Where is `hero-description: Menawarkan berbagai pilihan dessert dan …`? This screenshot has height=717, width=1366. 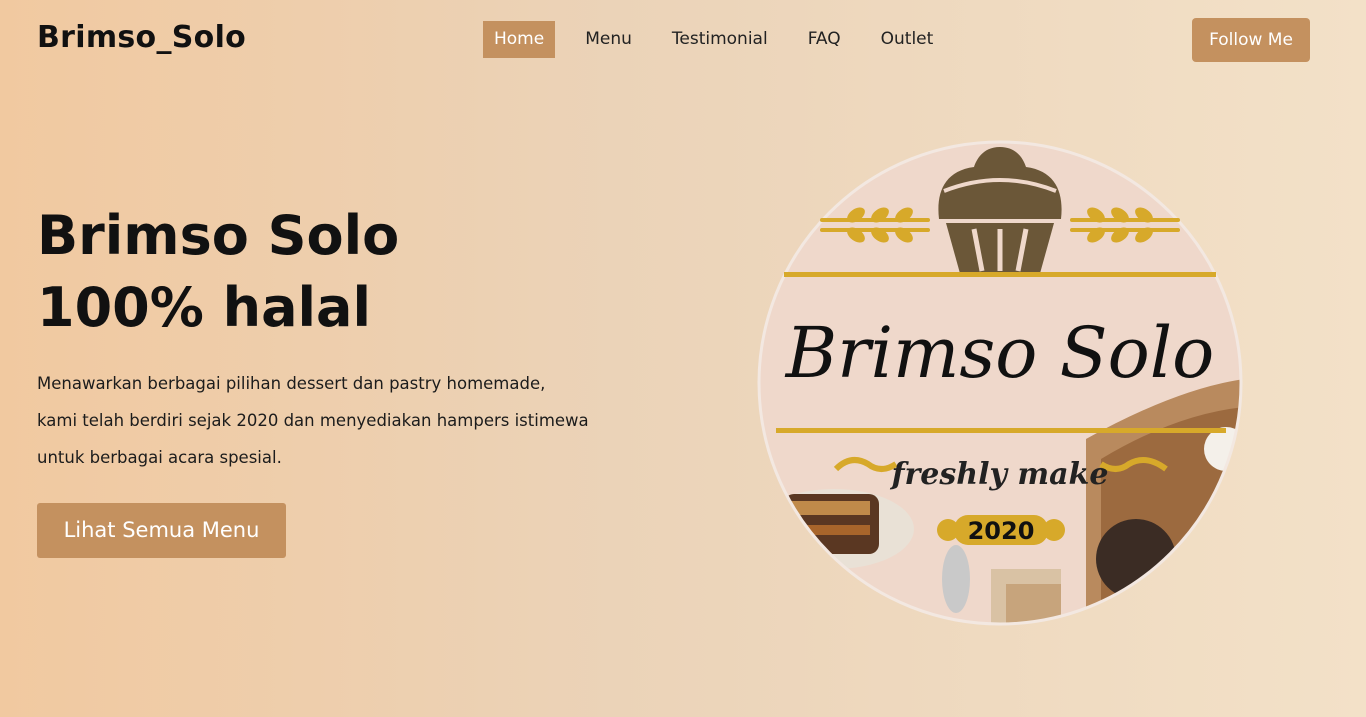 hero-description: Menawarkan berbagai pilihan dessert dan … is located at coordinates (357, 420).